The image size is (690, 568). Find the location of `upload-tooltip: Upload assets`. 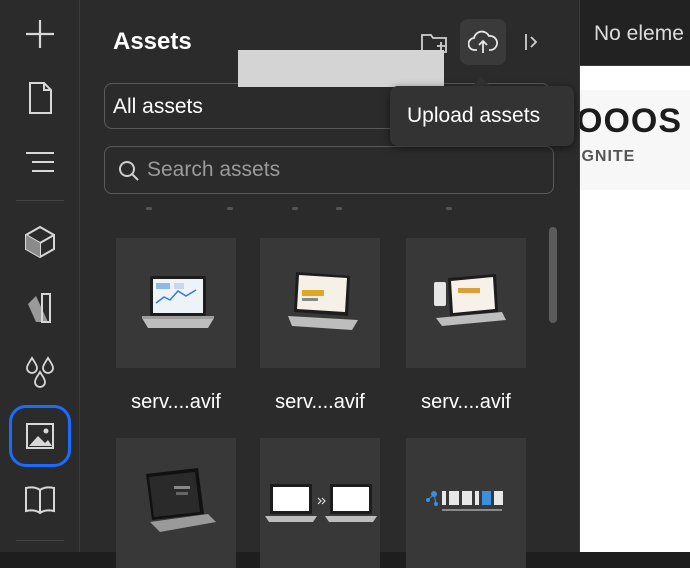

upload-tooltip: Upload assets is located at coordinates (482, 116).